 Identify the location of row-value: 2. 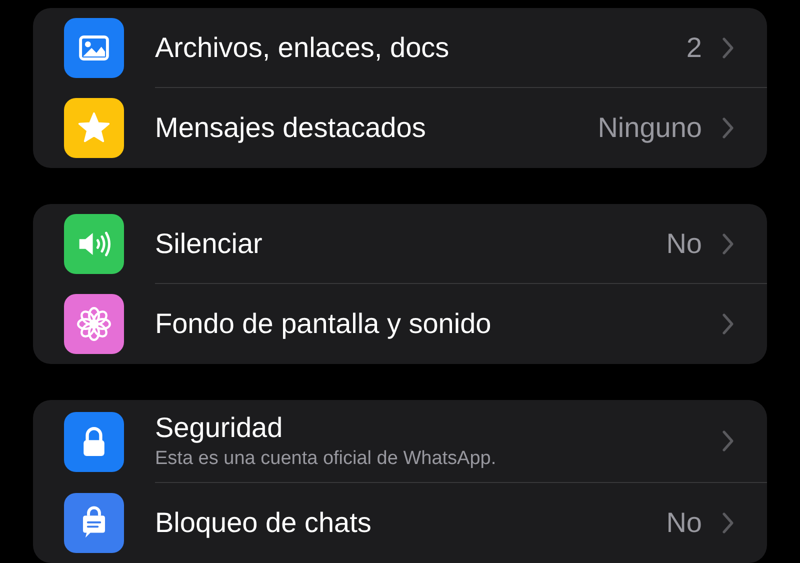
(694, 47).